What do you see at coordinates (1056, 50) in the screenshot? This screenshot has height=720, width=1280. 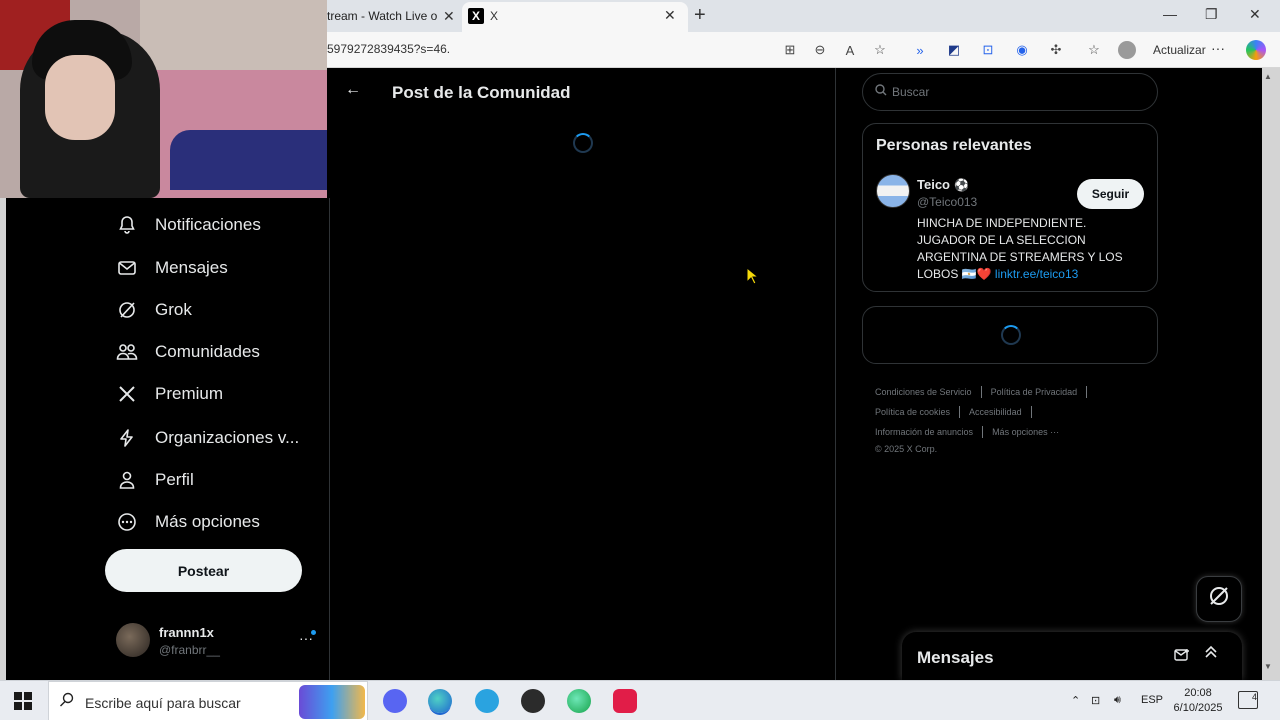 I see `extensions-puzzle-icon: ✣` at bounding box center [1056, 50].